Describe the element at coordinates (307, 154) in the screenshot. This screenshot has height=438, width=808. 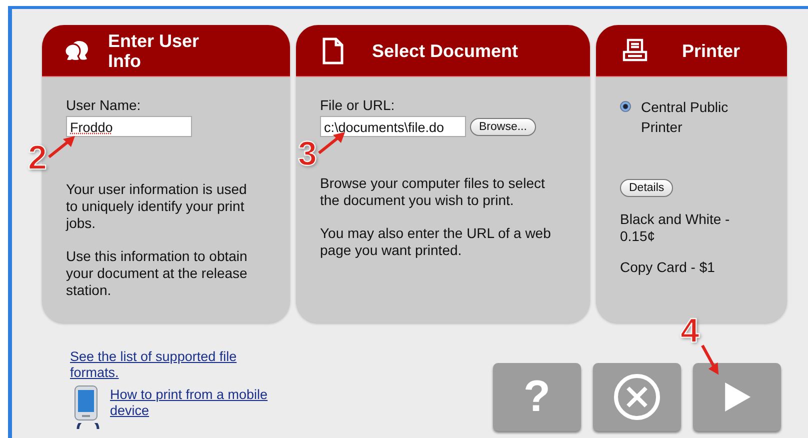
I see `step-number: 3` at that location.